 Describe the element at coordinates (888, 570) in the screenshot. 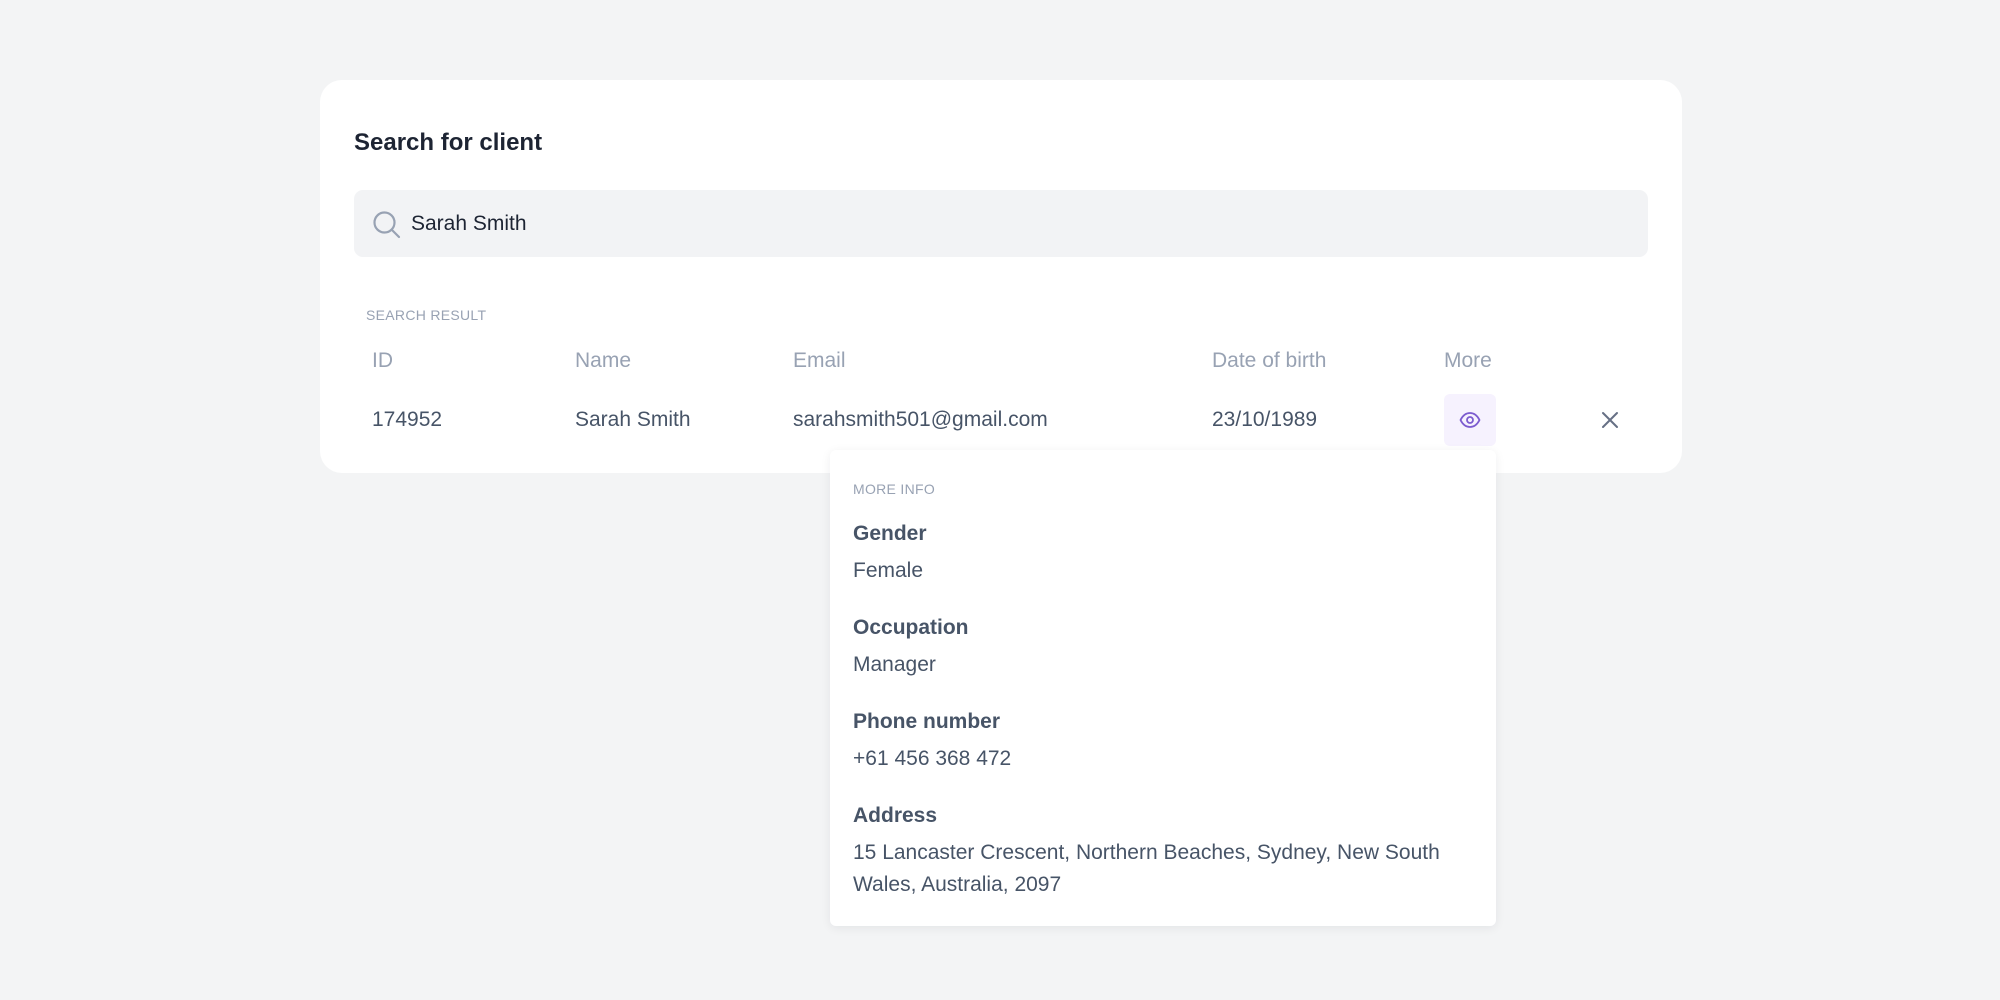

I see `gender-value: Female` at that location.